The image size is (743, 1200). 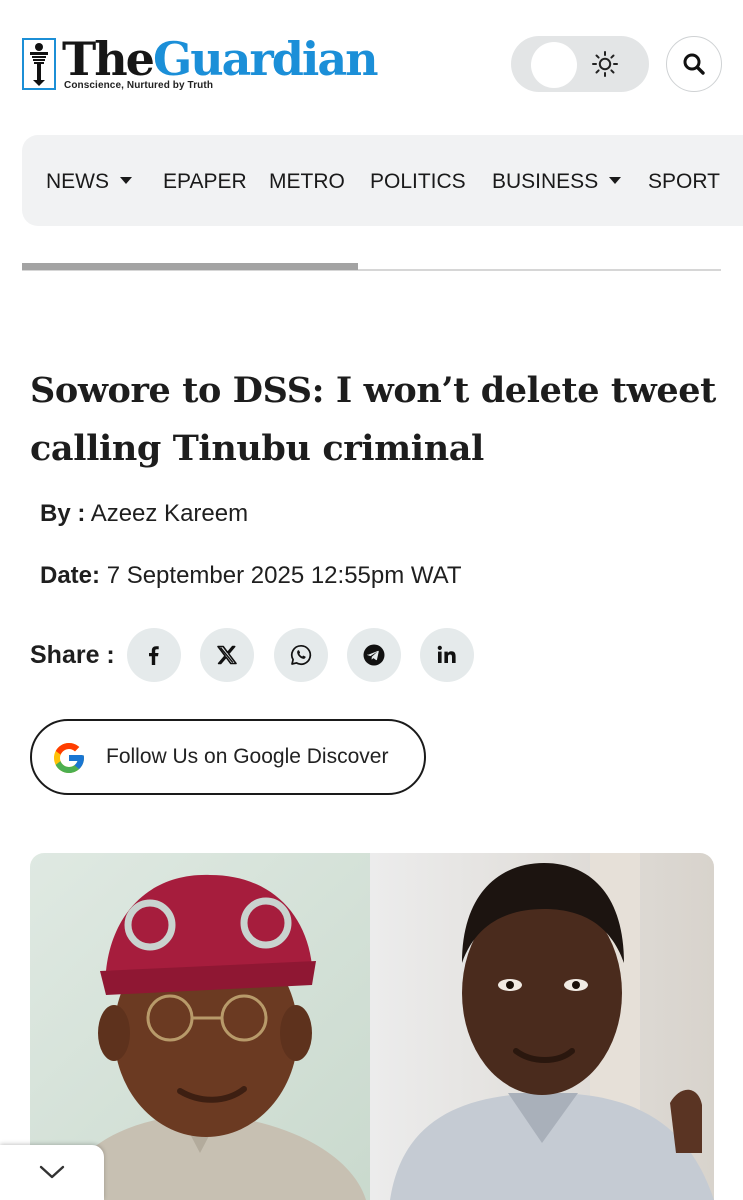 I want to click on nav-item-label: NEWS, so click(x=77, y=181).